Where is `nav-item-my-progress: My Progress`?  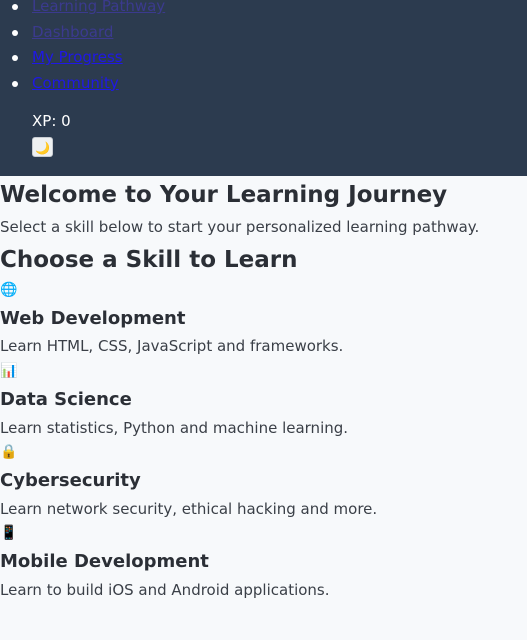 nav-item-my-progress: My Progress is located at coordinates (88, 58).